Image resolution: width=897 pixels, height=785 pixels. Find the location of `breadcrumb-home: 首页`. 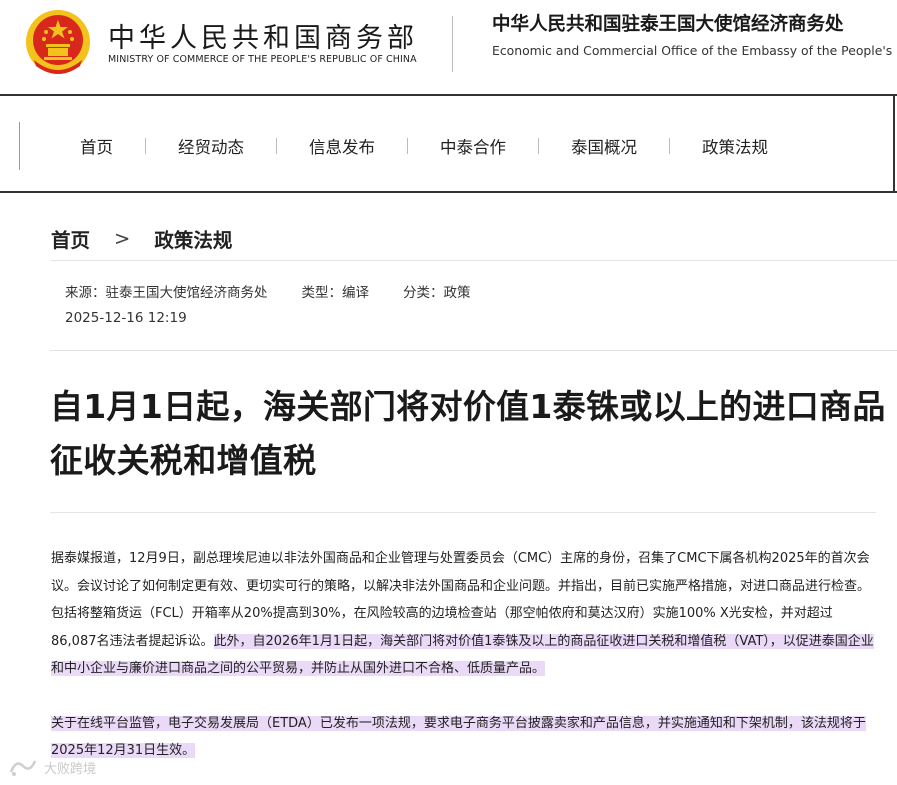

breadcrumb-home: 首页 is located at coordinates (70, 238).